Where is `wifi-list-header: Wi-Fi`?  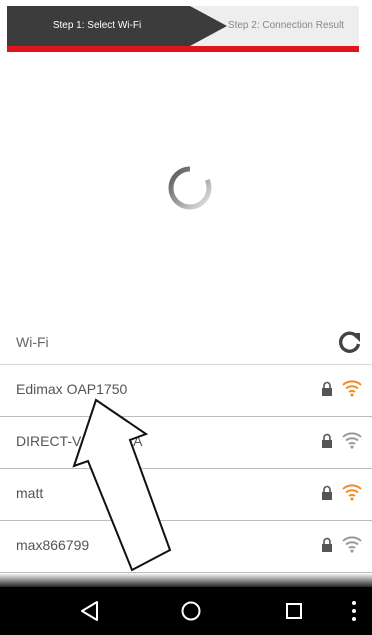 wifi-list-header: Wi-Fi is located at coordinates (186, 341).